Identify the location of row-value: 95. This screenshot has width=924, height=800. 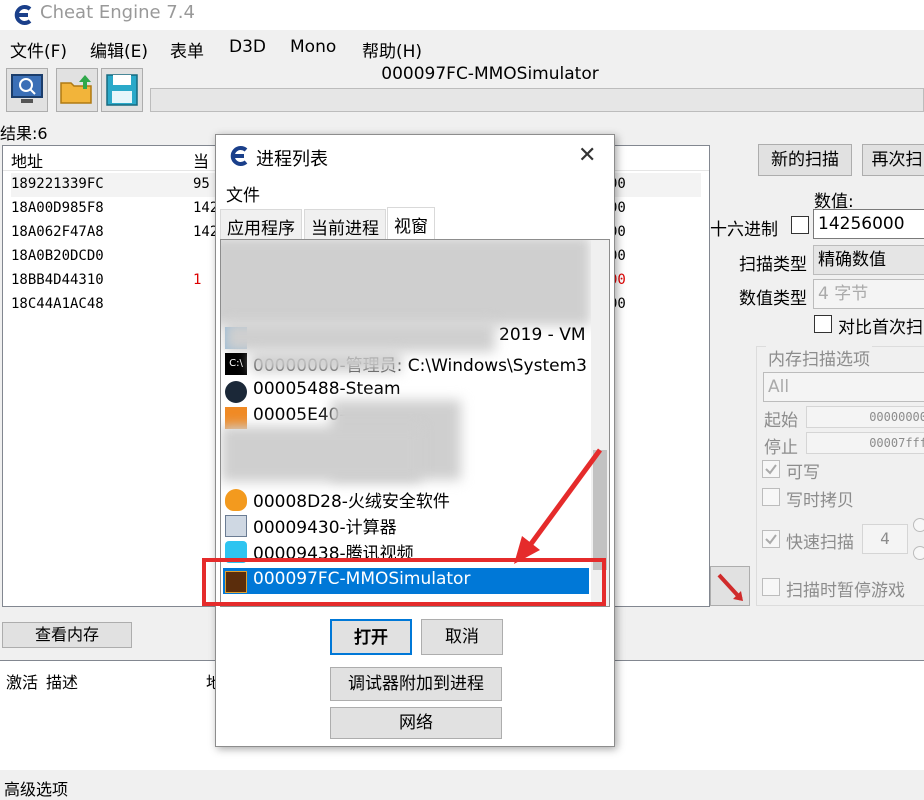
(201, 184).